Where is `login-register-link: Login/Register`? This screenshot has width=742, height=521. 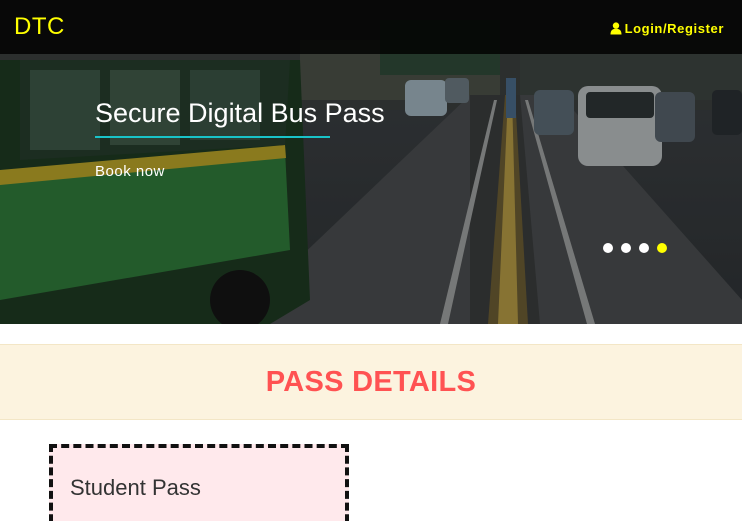 login-register-link: Login/Register is located at coordinates (667, 28).